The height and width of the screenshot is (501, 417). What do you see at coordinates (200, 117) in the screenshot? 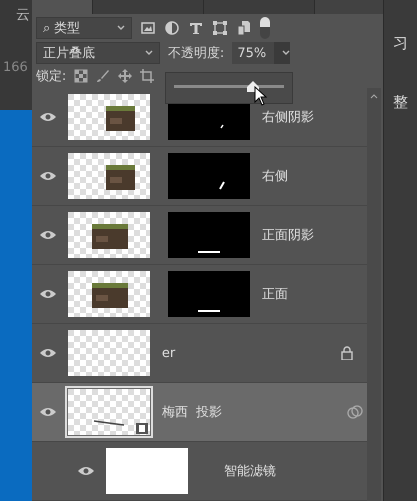
I see `layer-row: 右侧阴影` at bounding box center [200, 117].